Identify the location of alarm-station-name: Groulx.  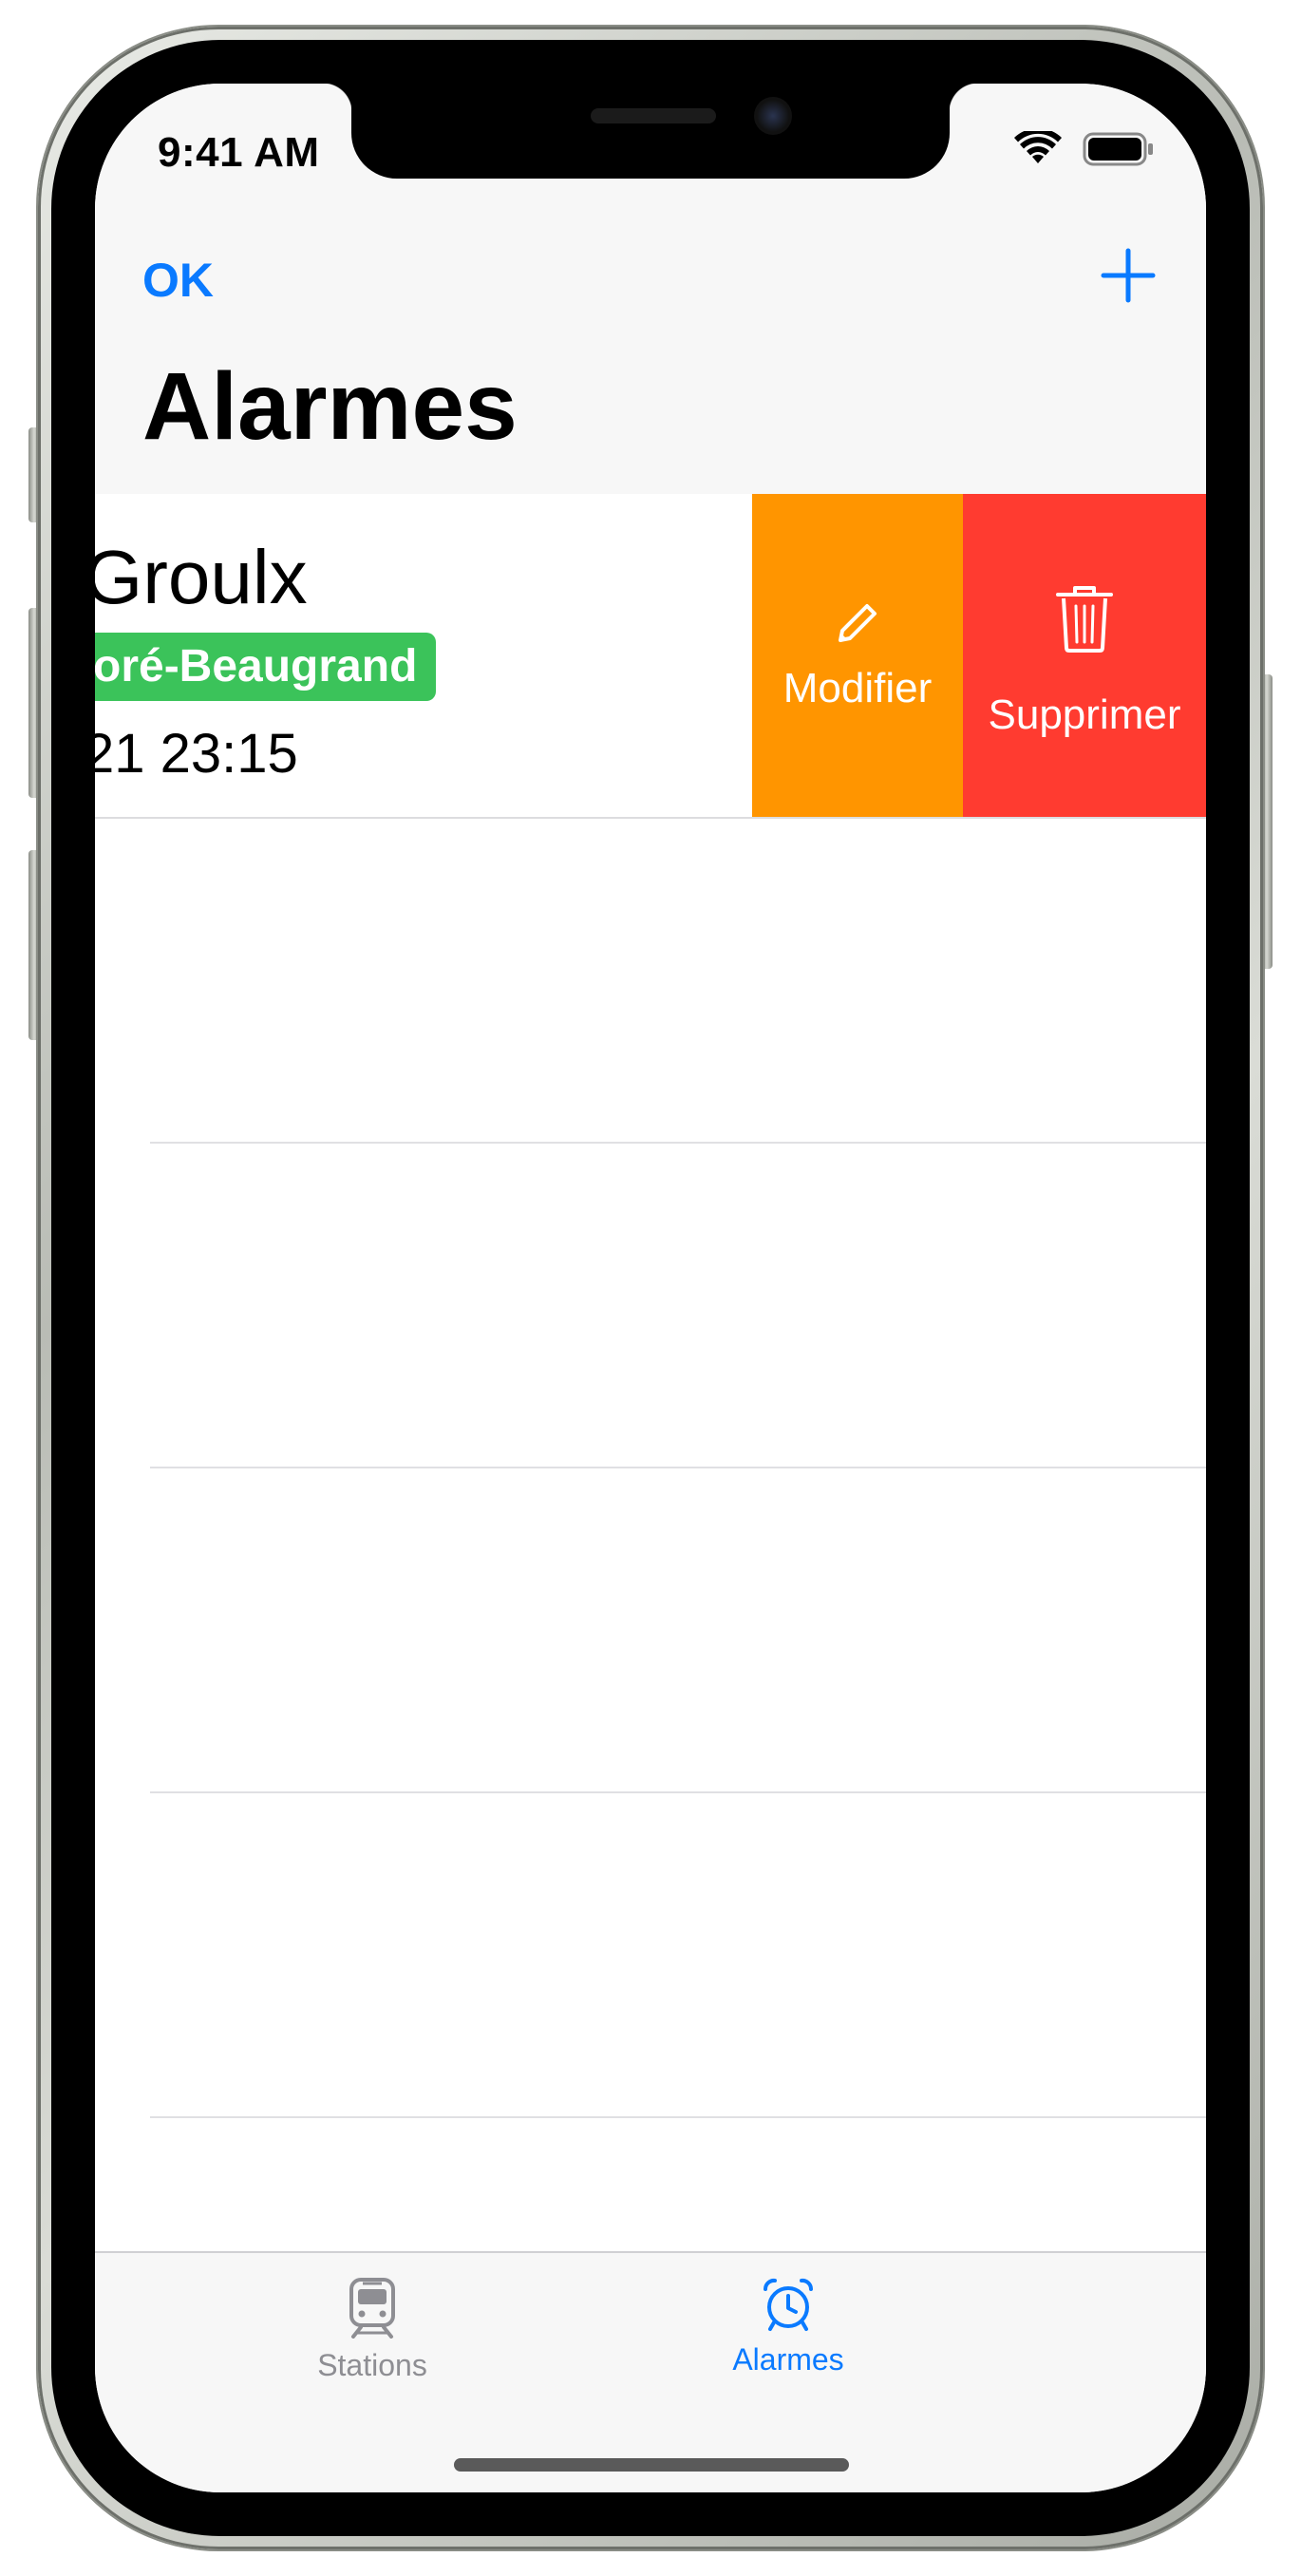
(201, 577).